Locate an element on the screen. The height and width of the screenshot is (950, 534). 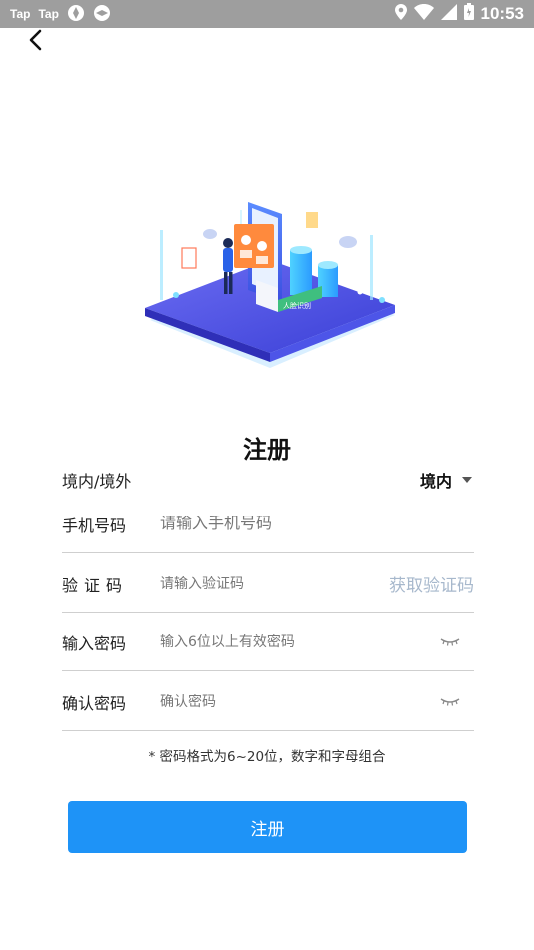
region-row: 境内/境外 境内 is located at coordinates (267, 480).